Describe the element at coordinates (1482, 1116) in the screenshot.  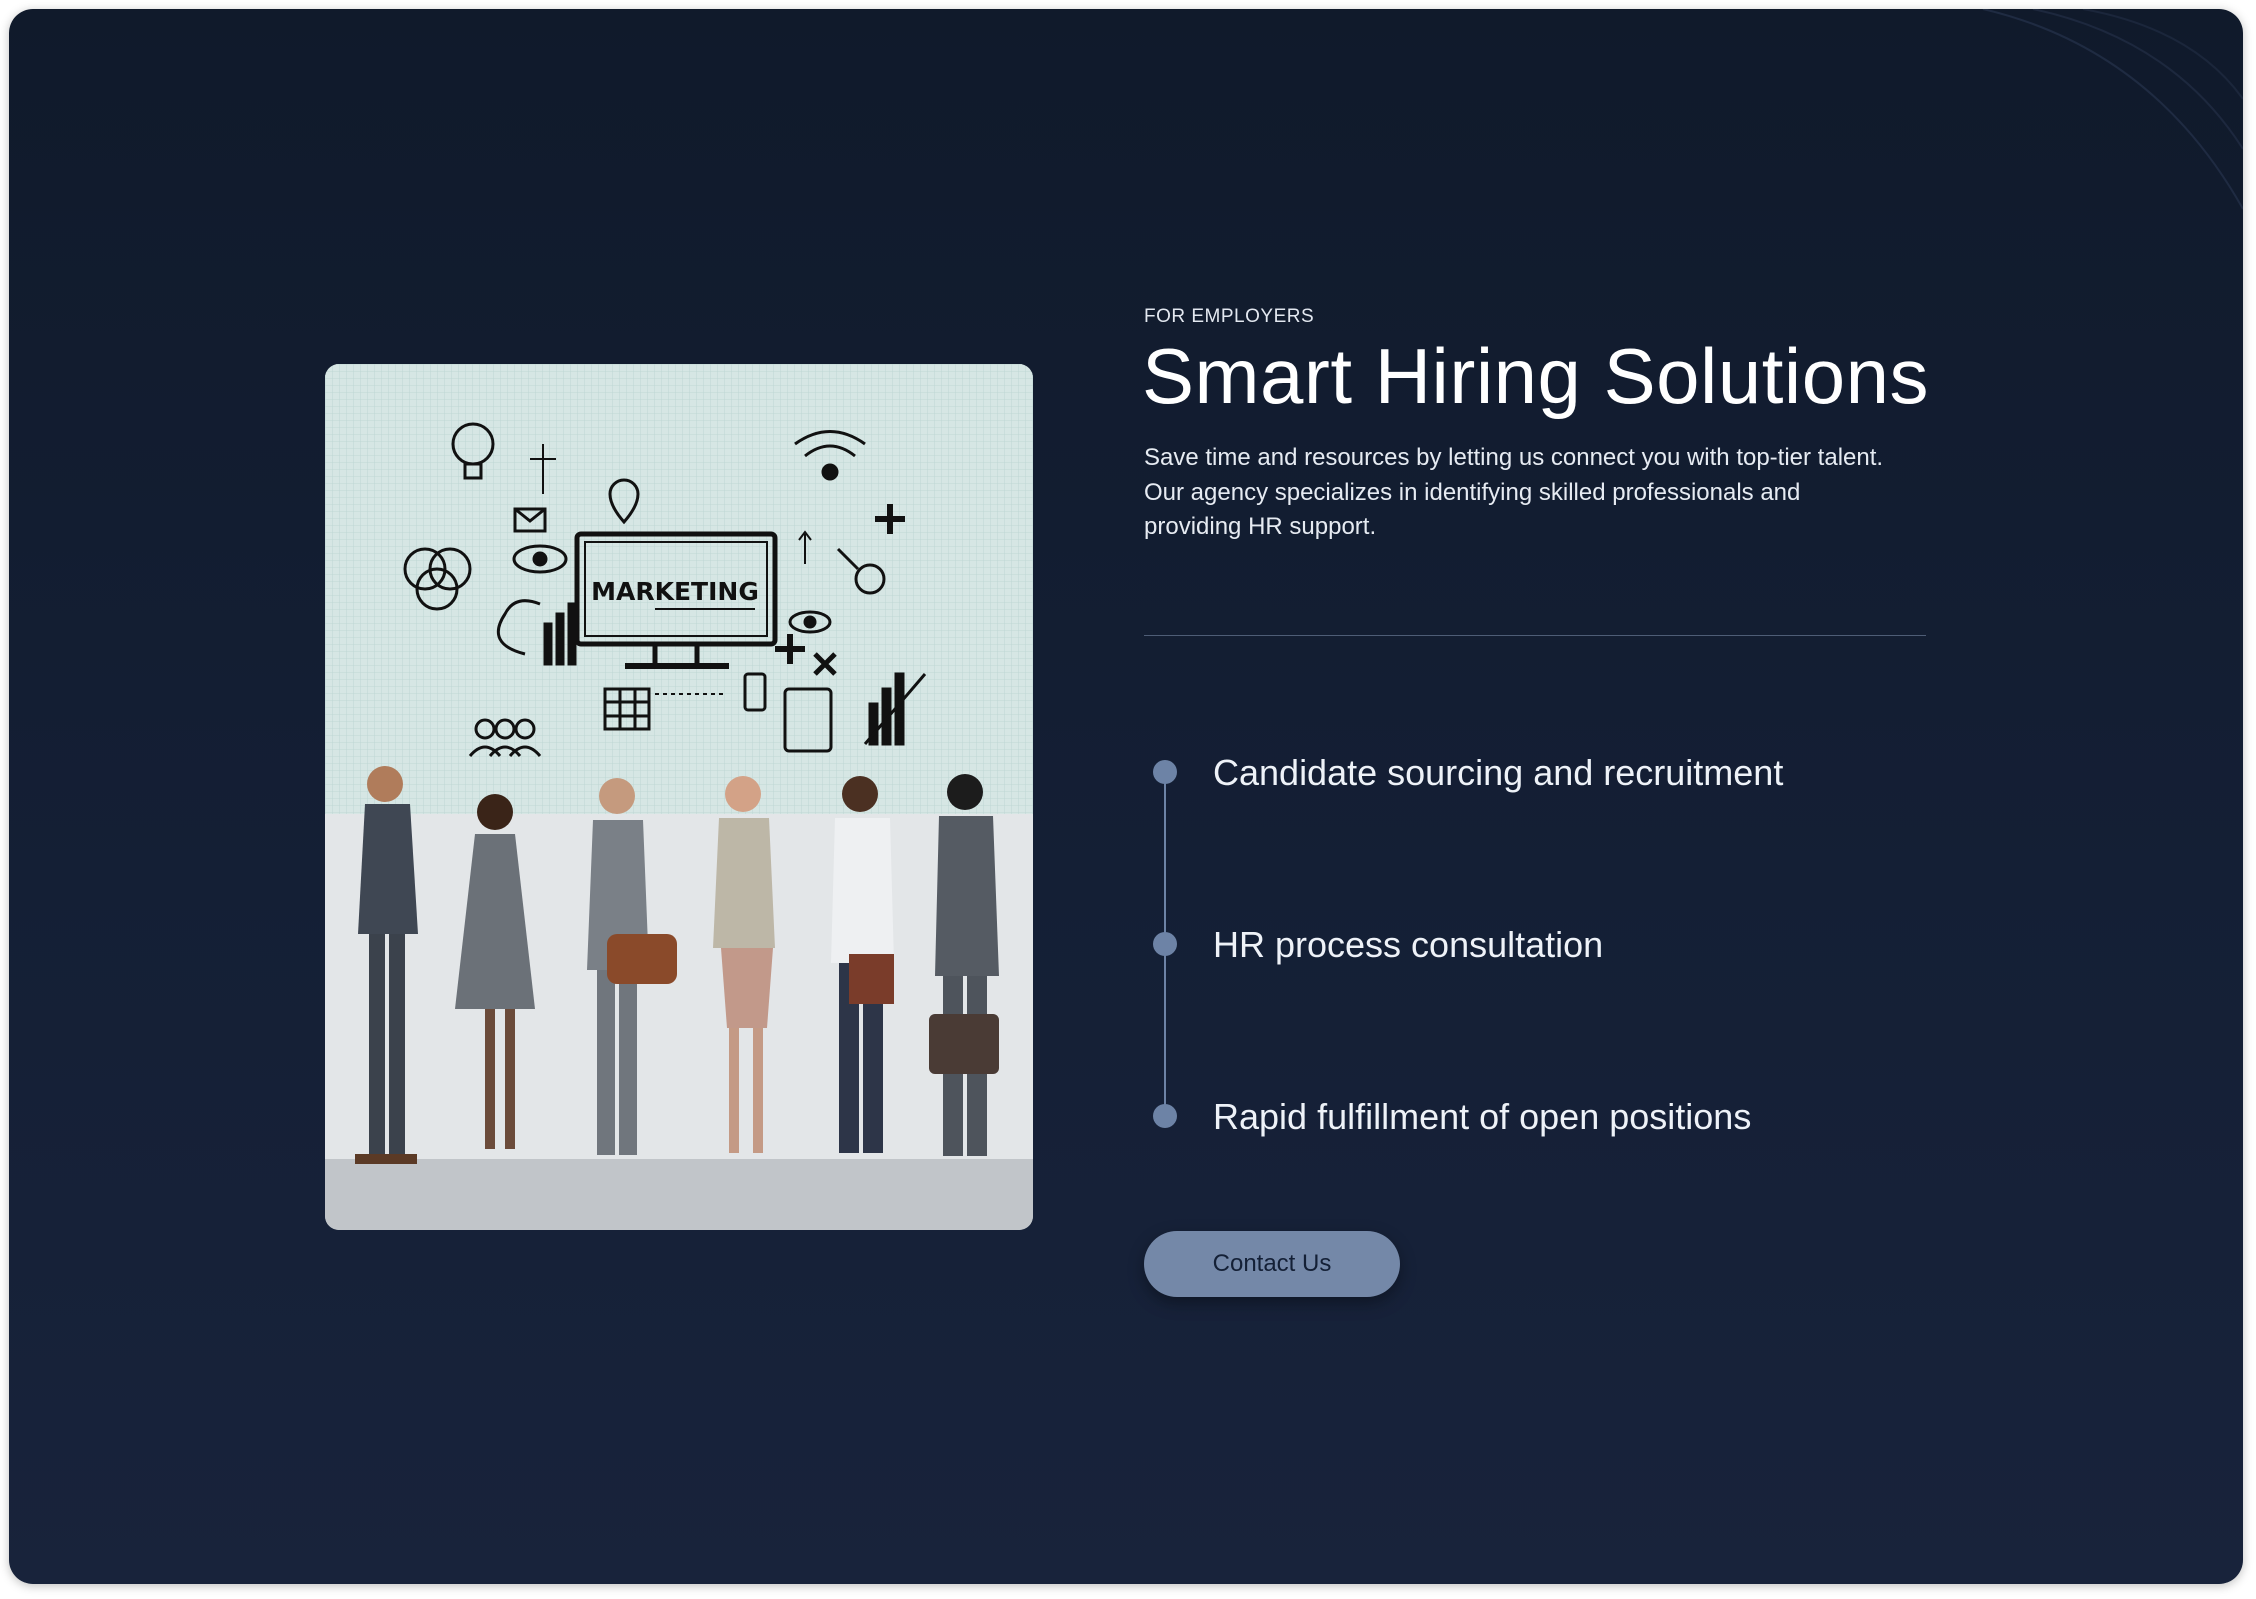
I see `feature-label: Rapid fulfillment of open positions` at that location.